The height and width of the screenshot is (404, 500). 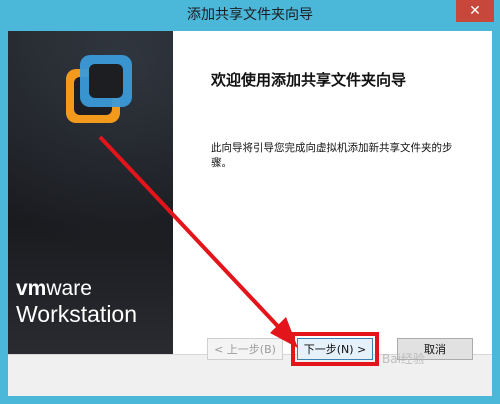 I want to click on close-button: ✕, so click(x=475, y=11).